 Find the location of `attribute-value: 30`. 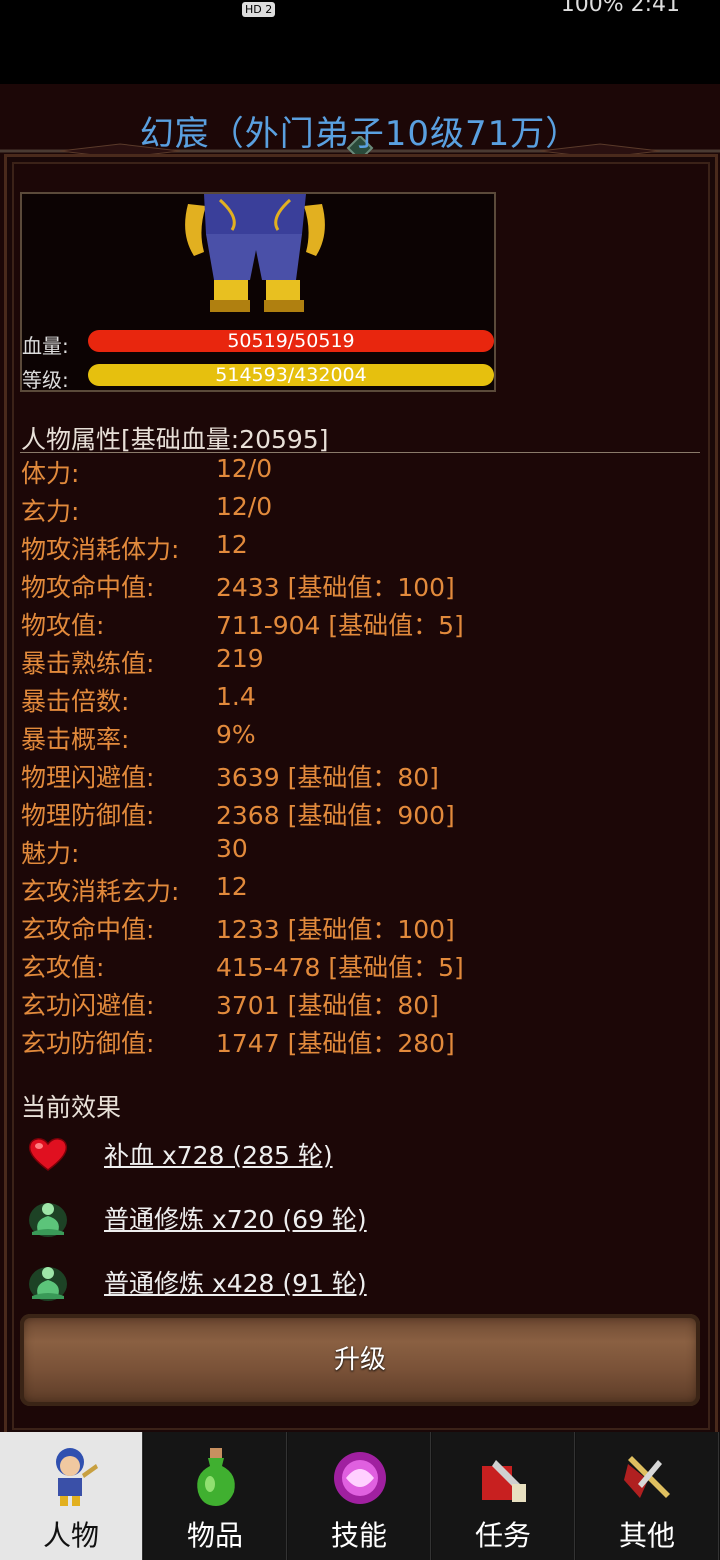

attribute-value: 30 is located at coordinates (232, 848).